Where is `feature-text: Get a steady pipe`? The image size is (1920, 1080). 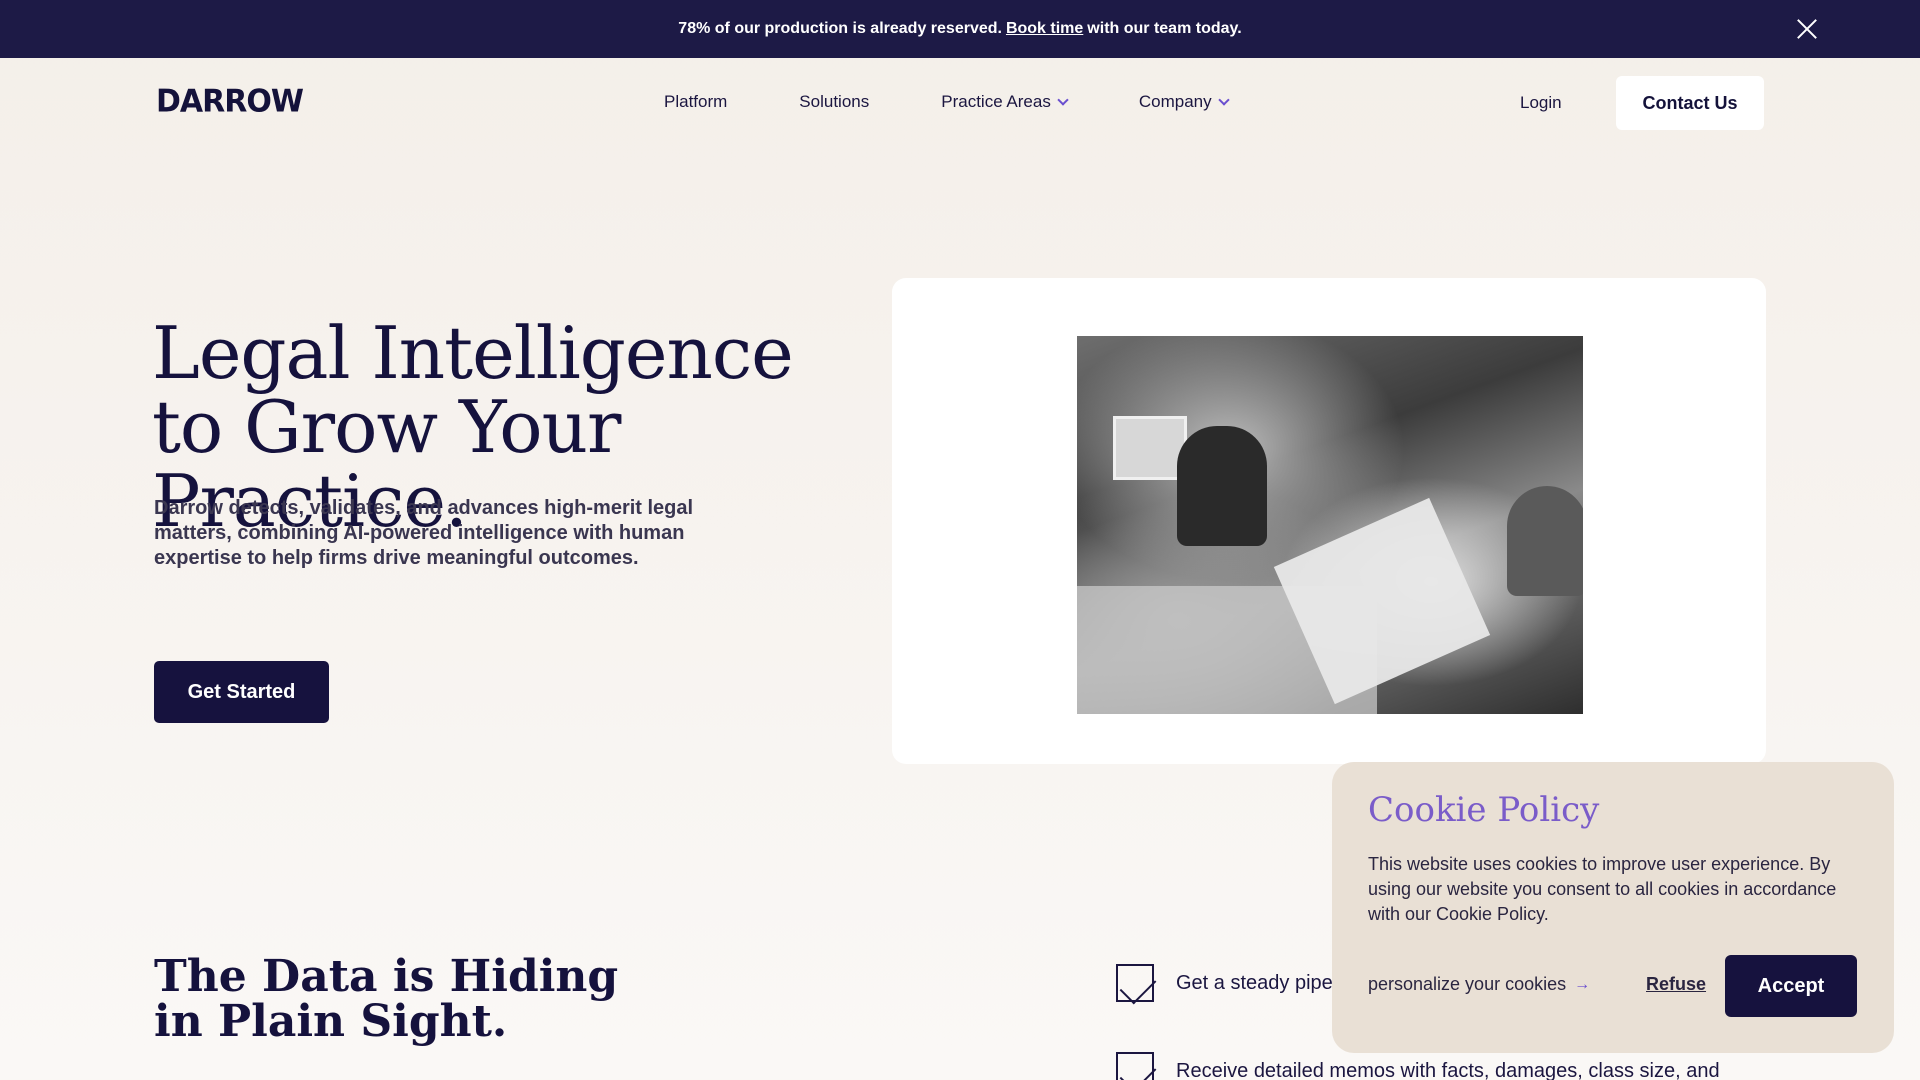 feature-text: Get a steady pipe is located at coordinates (1254, 983).